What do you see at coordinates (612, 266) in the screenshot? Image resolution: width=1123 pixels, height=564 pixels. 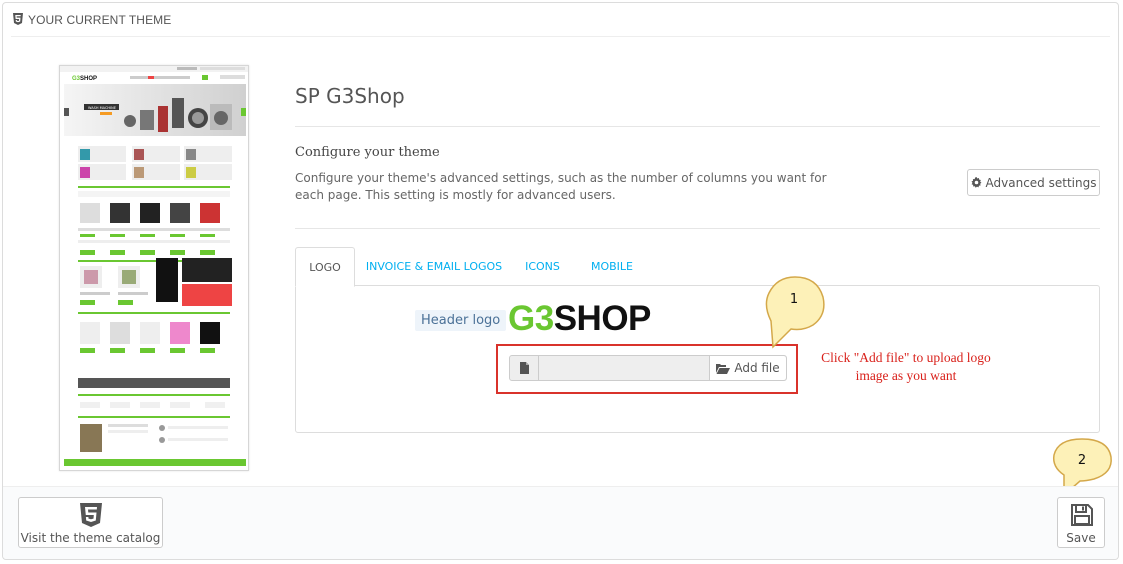 I see `tab-mobile: MOBILE` at bounding box center [612, 266].